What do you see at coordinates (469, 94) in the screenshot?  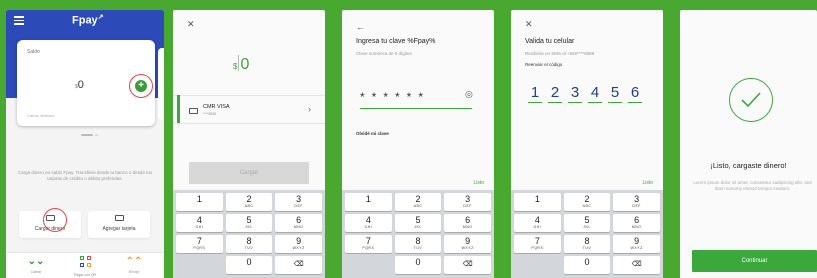 I see `hide-password-icon: ◎` at bounding box center [469, 94].